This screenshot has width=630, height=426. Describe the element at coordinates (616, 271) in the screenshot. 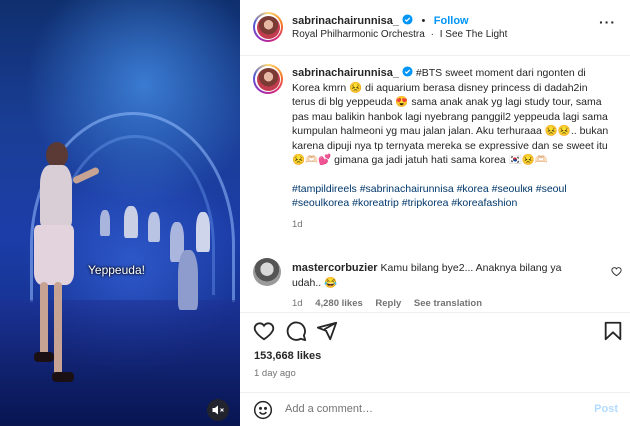

I see `comment-like-heart-icon` at that location.